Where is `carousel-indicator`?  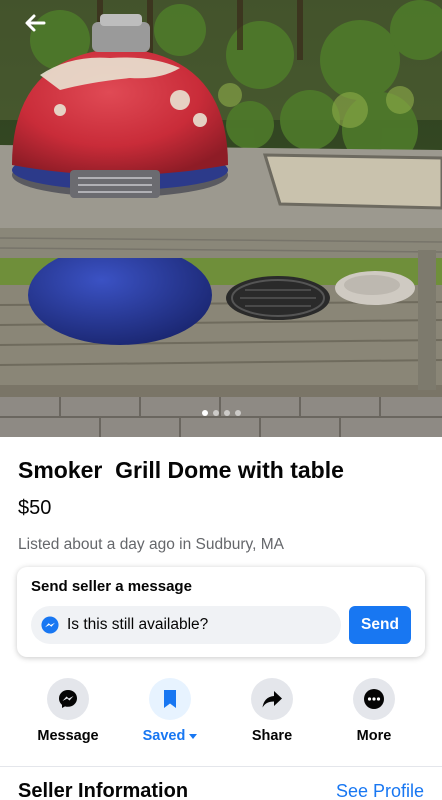 carousel-indicator is located at coordinates (221, 413).